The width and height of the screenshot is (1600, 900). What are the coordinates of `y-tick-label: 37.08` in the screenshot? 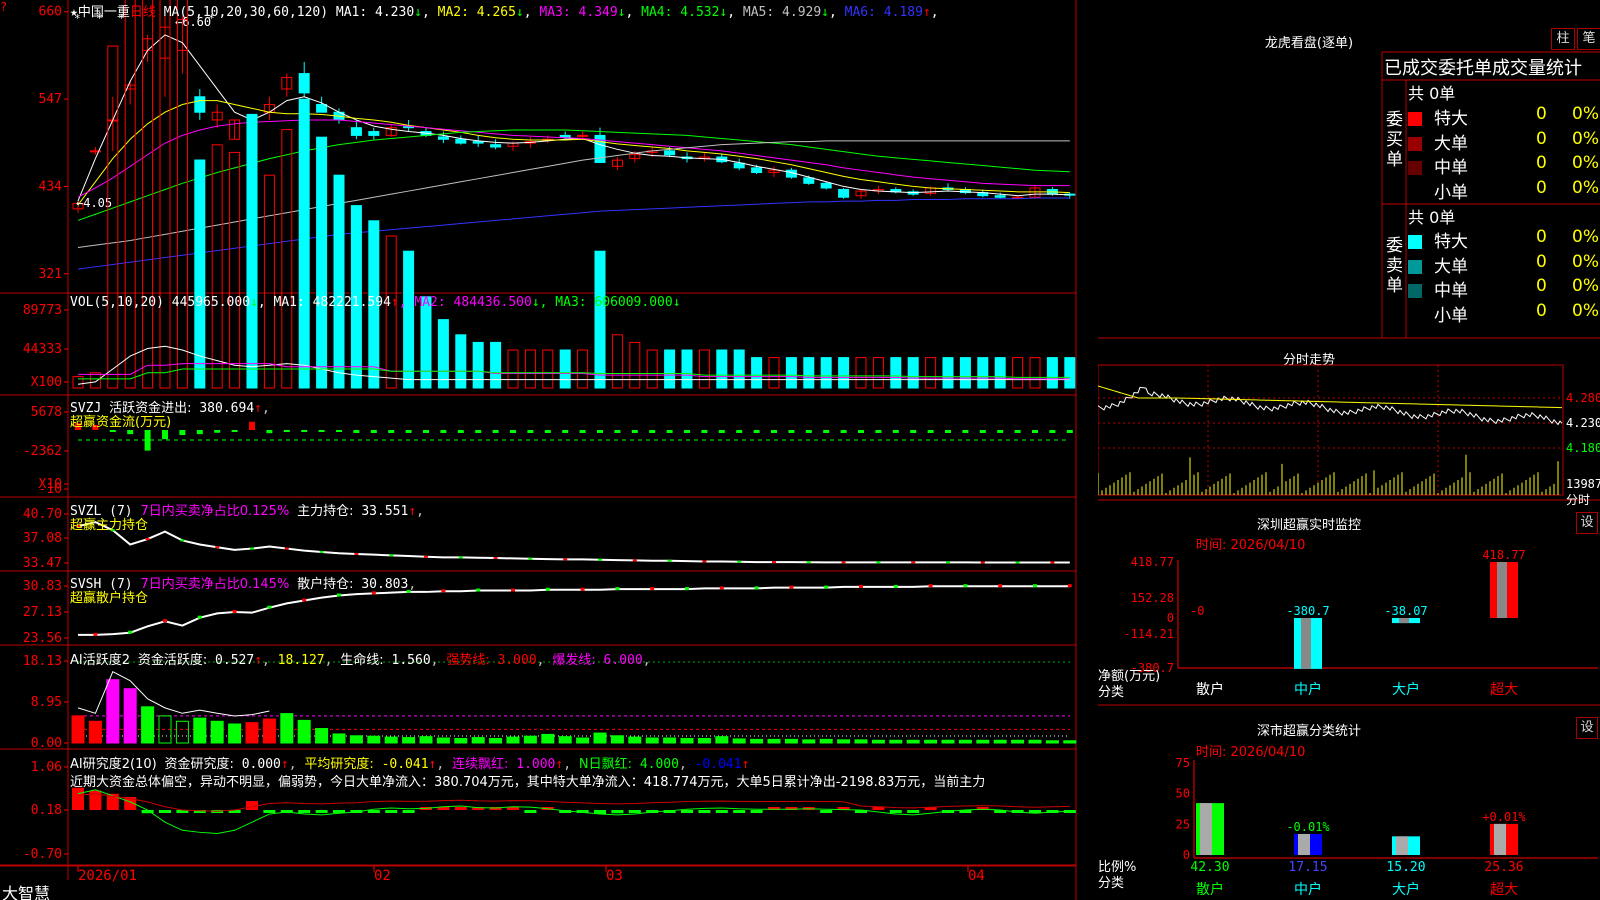 It's located at (42, 538).